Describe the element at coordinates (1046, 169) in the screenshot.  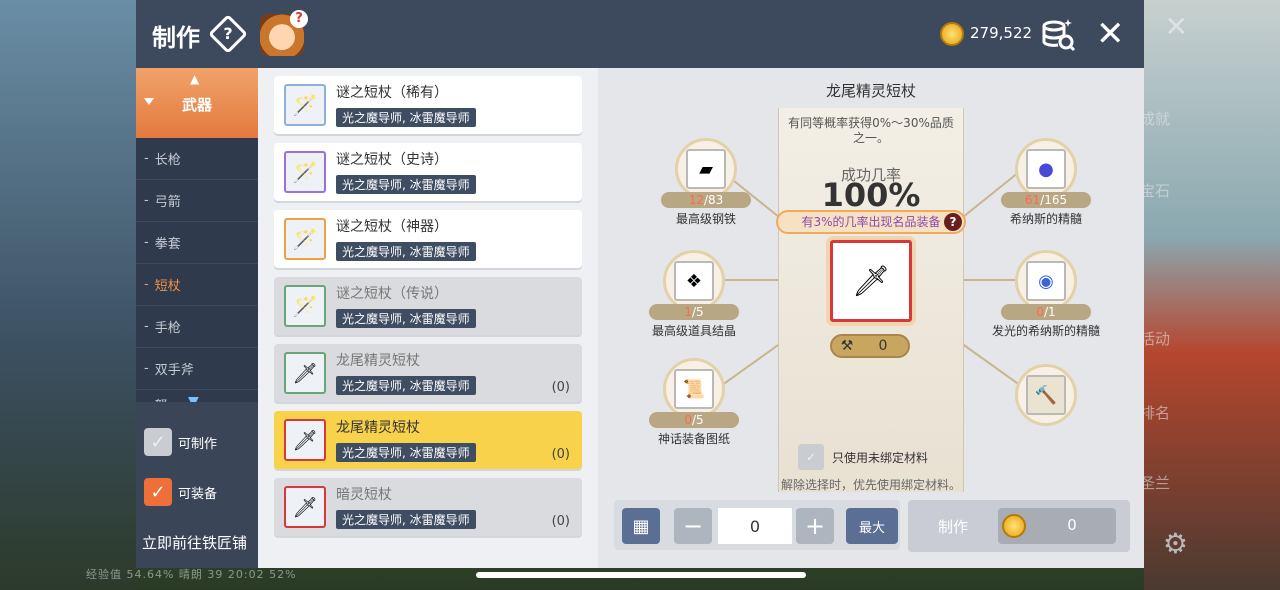
I see `cygnus-essence-icon: ●` at that location.